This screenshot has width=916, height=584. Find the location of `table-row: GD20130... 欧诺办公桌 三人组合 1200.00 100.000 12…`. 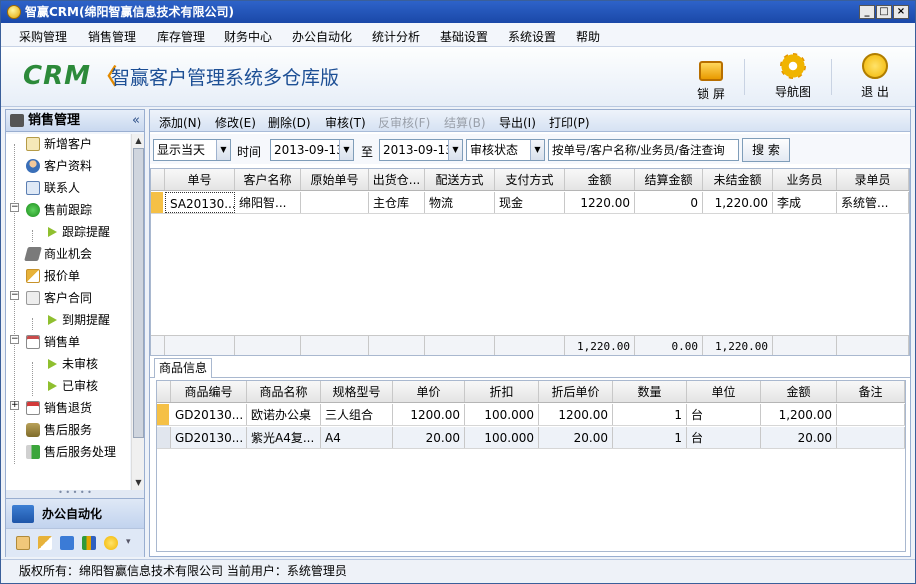

table-row: GD20130... 欧诺办公桌 三人组合 1200.00 100.000 12… is located at coordinates (531, 415).